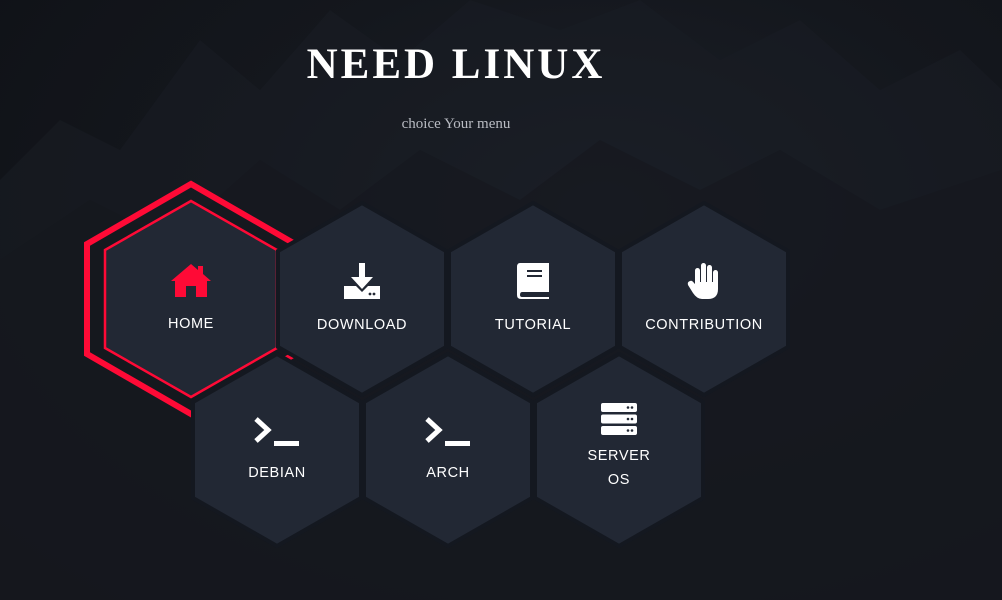  Describe the element at coordinates (533, 324) in the screenshot. I see `menu-label-tutorial: TUTORIAL` at that location.